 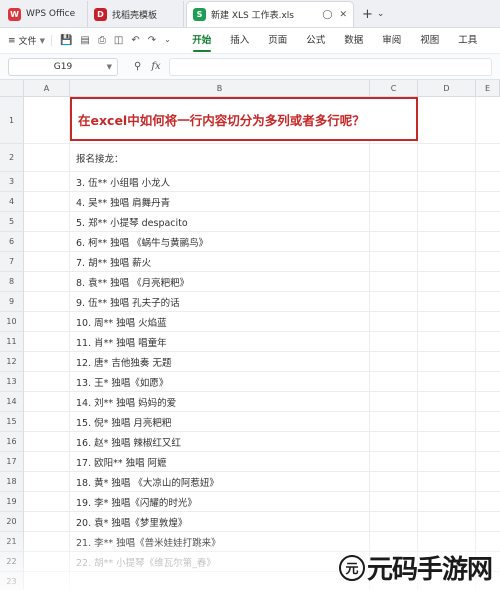 What do you see at coordinates (14, 14) in the screenshot?
I see `wps-logo-icon: W` at bounding box center [14, 14].